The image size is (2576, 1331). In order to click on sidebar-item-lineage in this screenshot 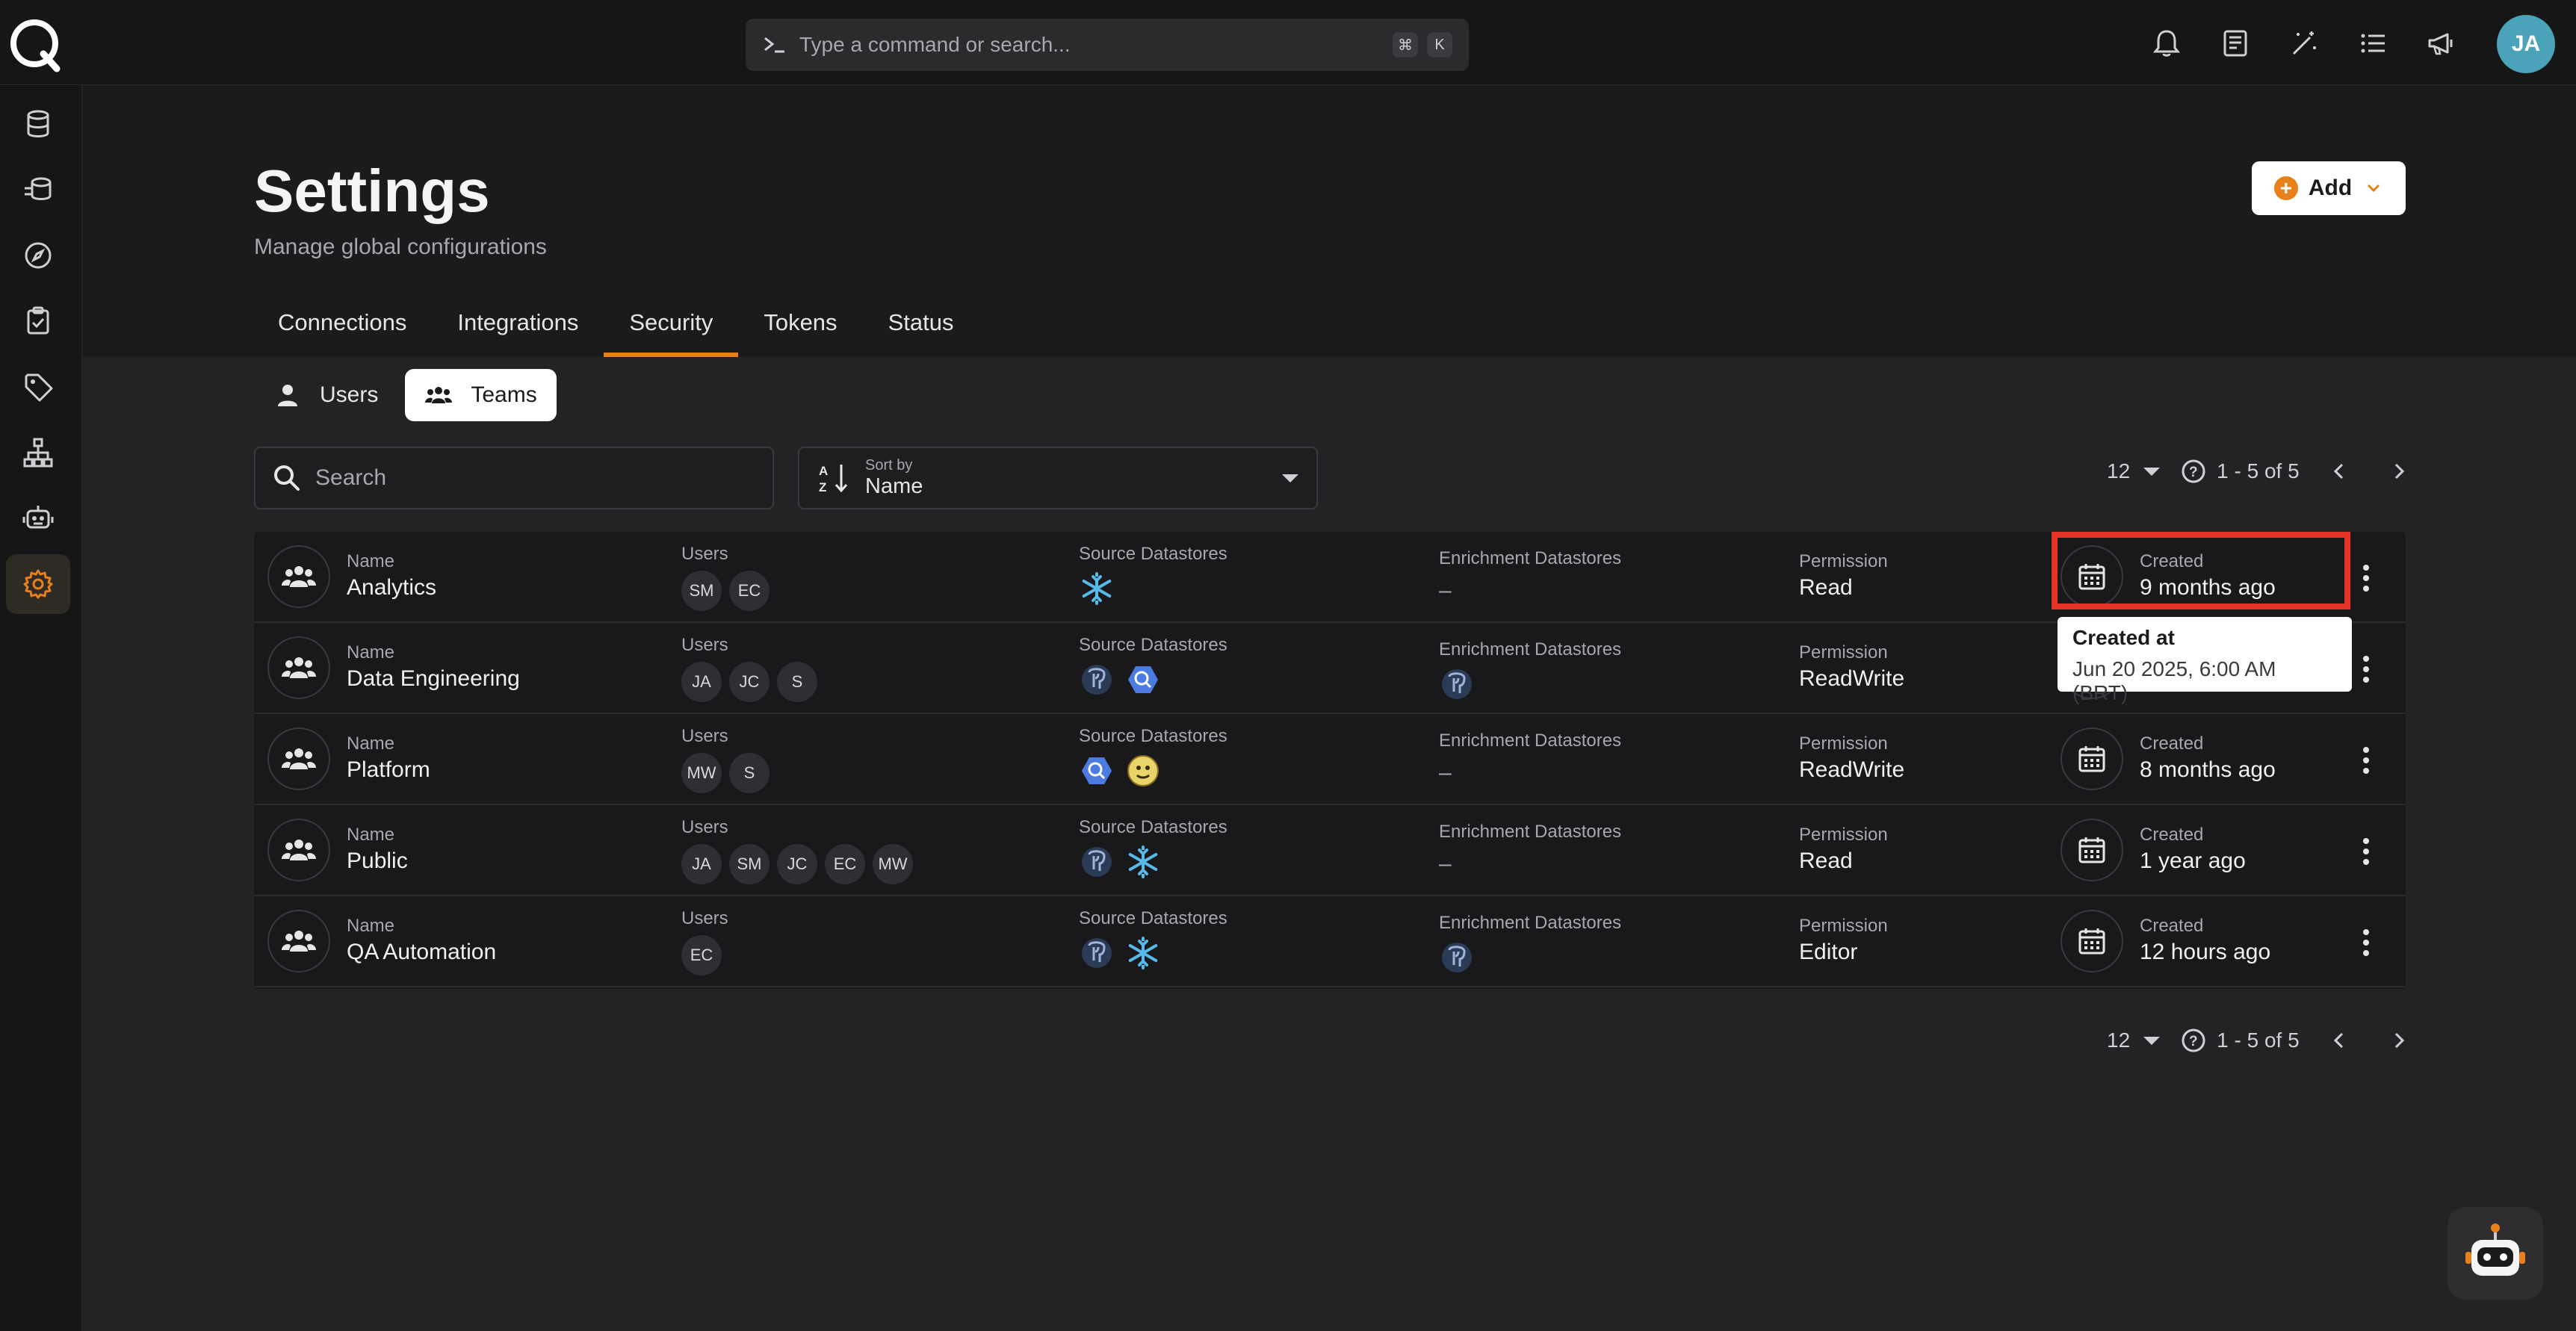, I will do `click(38, 453)`.